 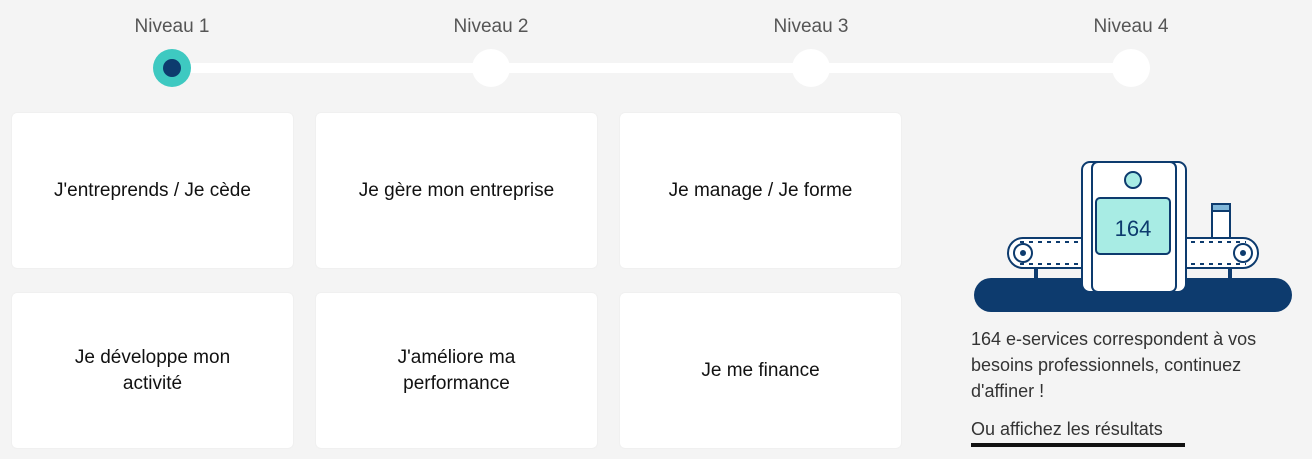 I want to click on card-ameliorer-performance: J'améliore ma performance, so click(x=456, y=370).